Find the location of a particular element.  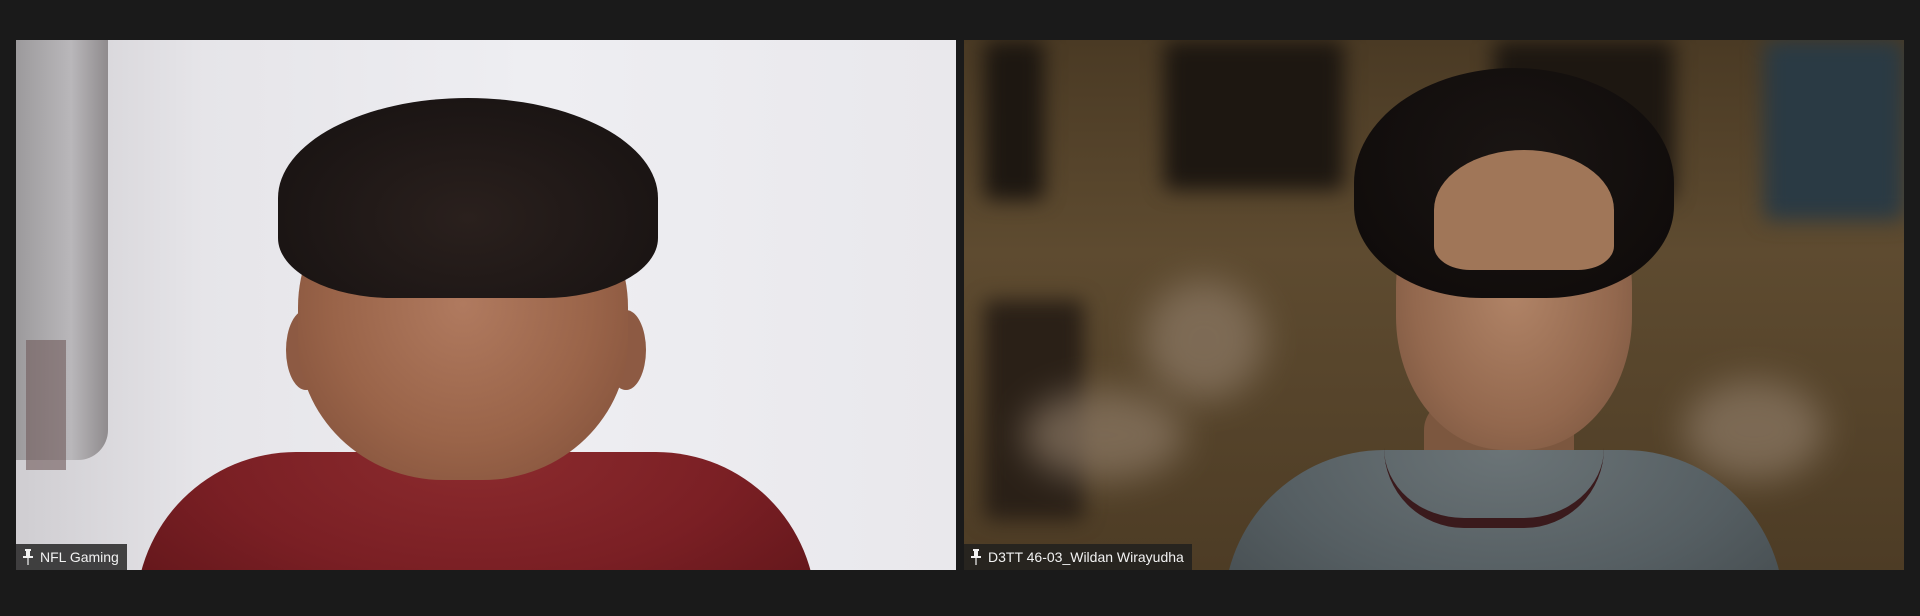

participant-name-tag: NFL Gaming is located at coordinates (71, 557).